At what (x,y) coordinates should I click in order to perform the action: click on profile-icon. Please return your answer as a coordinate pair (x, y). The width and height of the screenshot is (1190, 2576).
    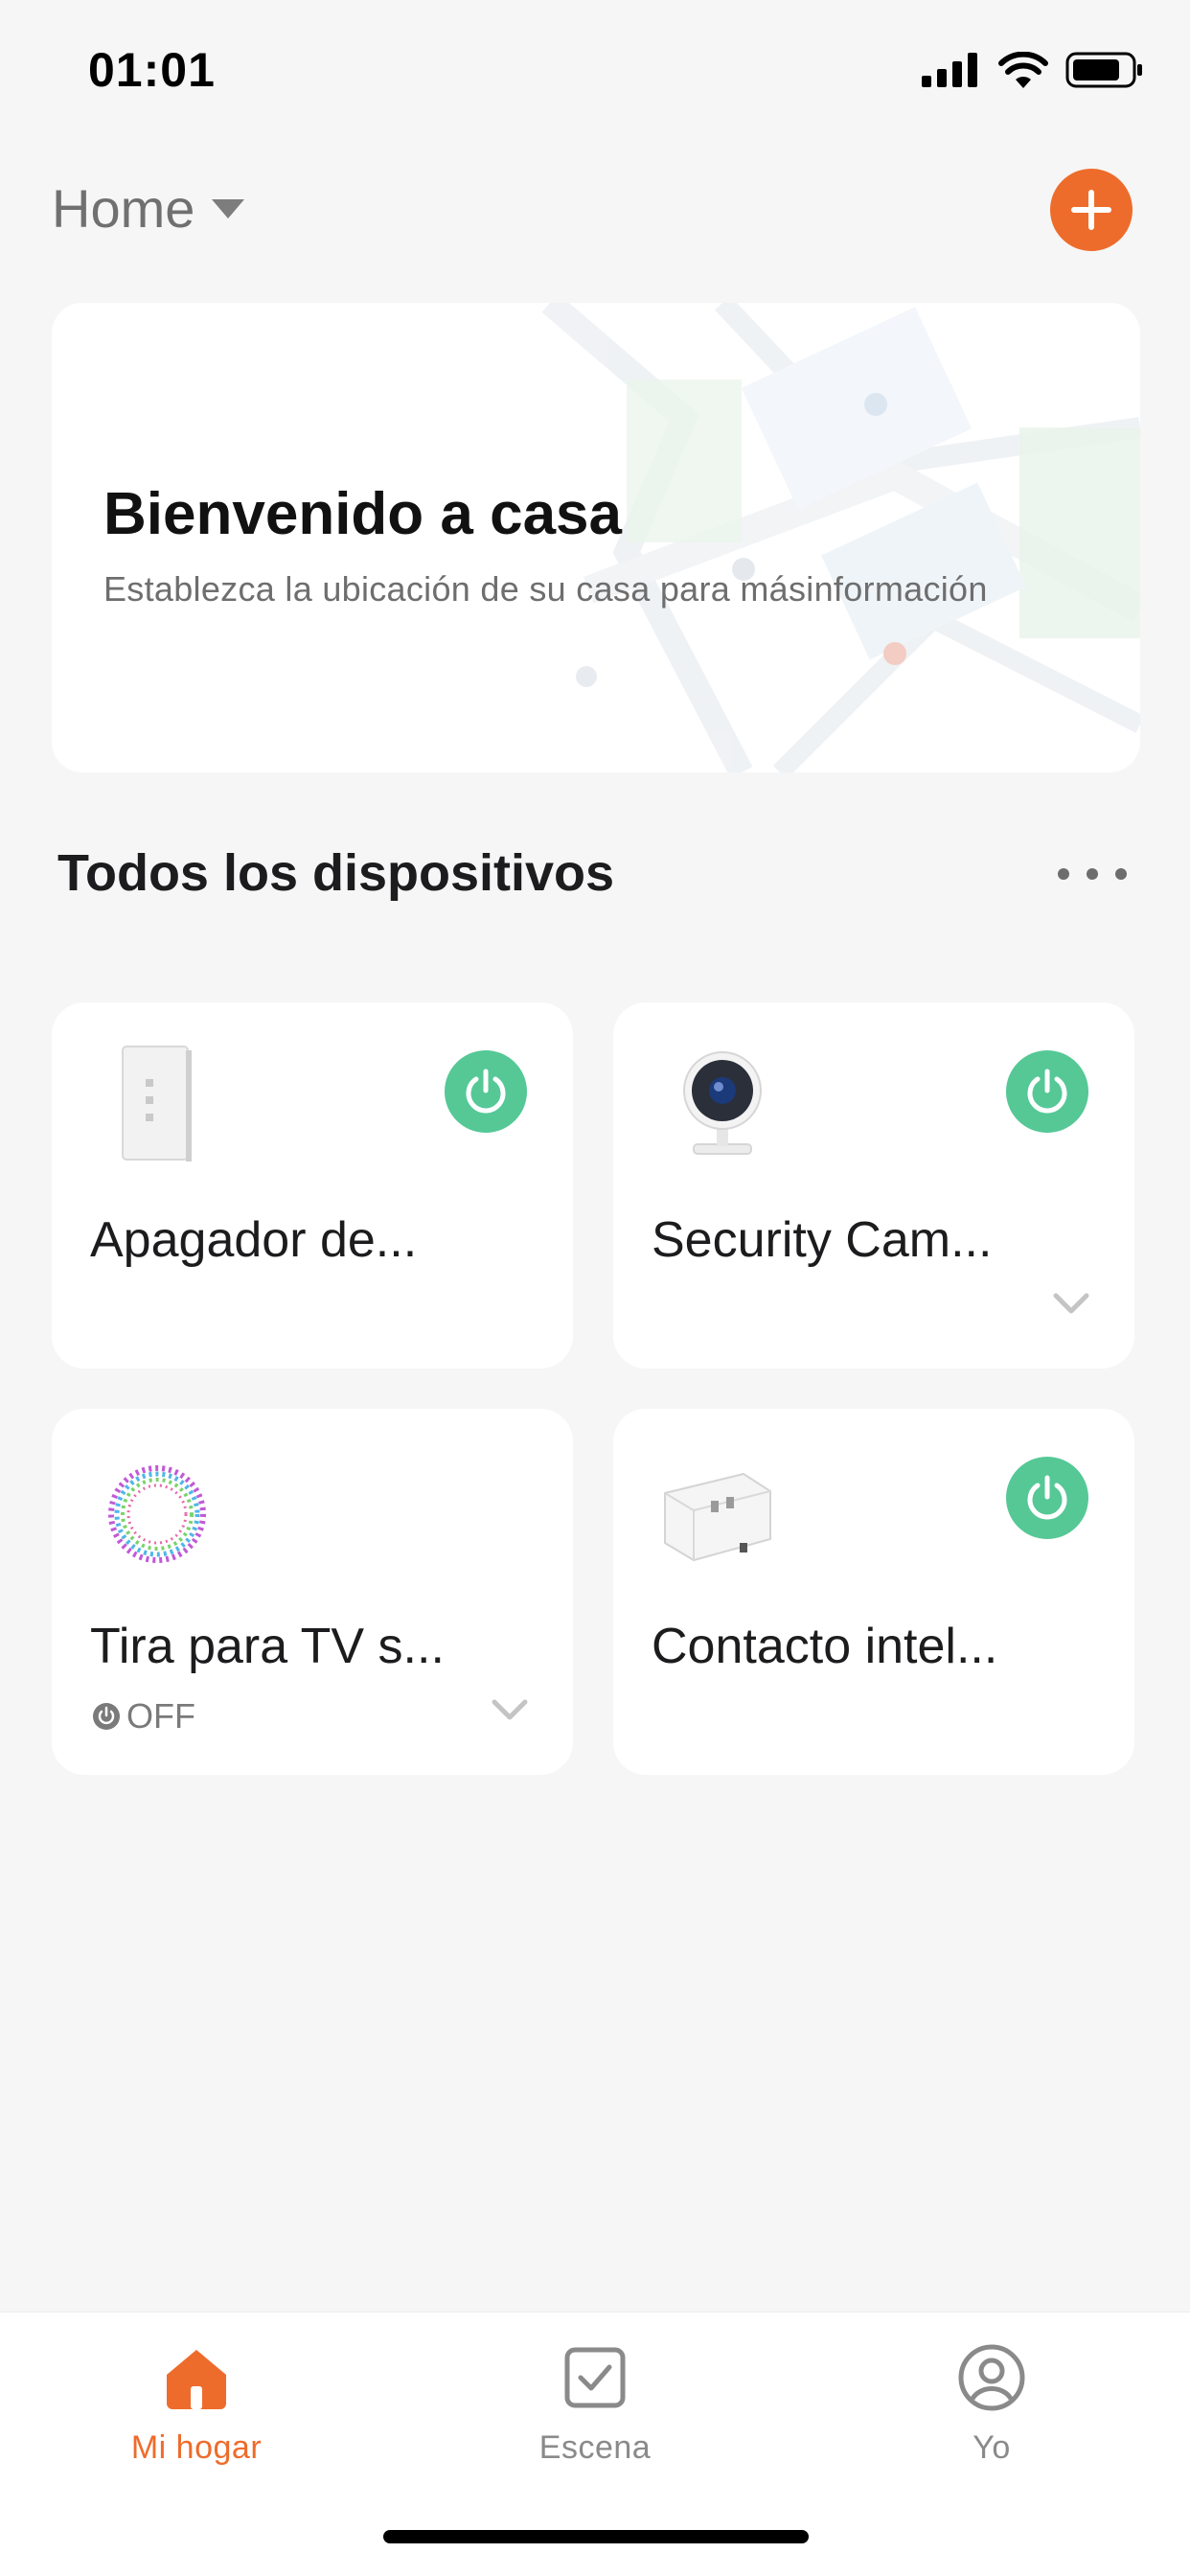
    Looking at the image, I should click on (991, 2377).